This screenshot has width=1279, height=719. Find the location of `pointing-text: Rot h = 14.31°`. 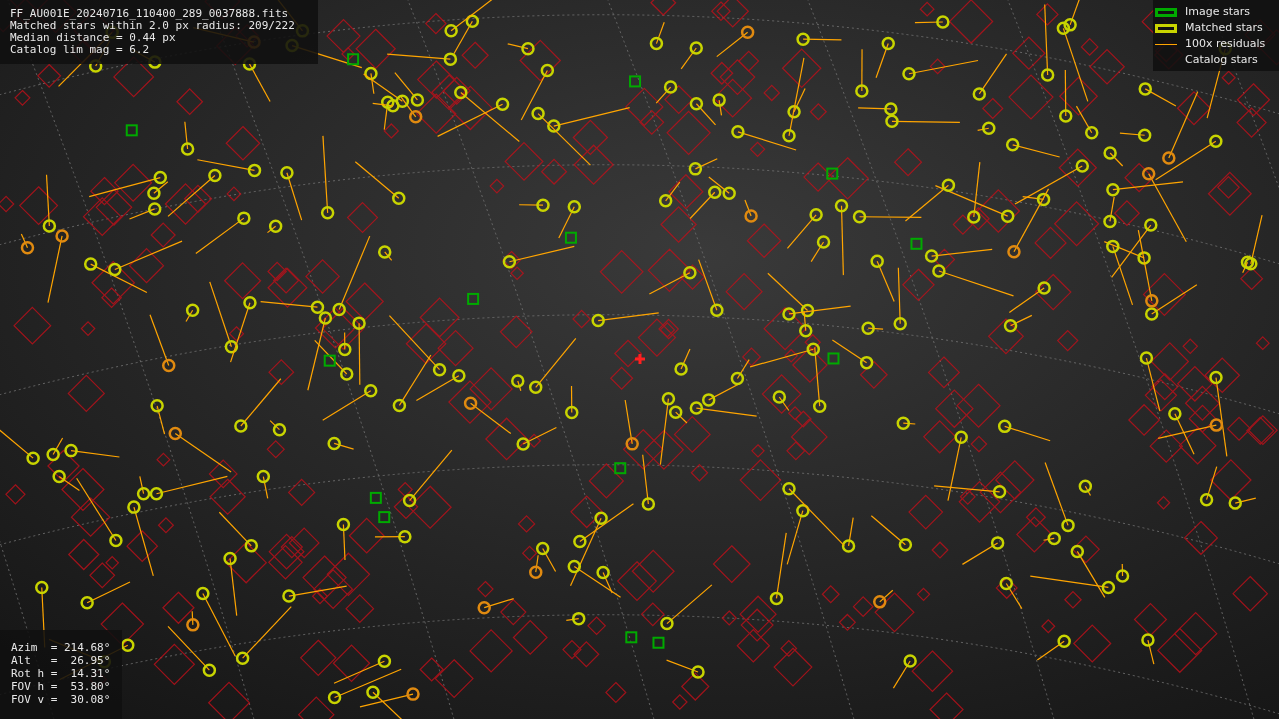

pointing-text: Rot h = 14.31° is located at coordinates (61, 673).